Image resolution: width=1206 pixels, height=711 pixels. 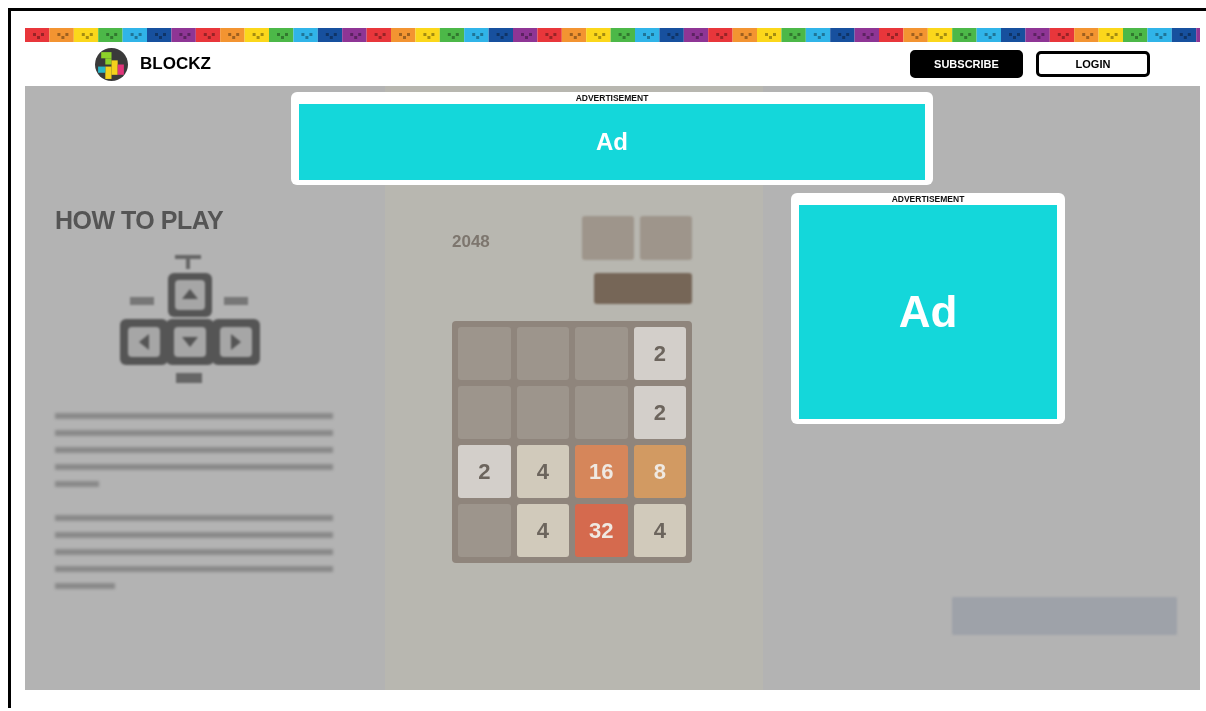 What do you see at coordinates (666, 238) in the screenshot?
I see `best-score-box` at bounding box center [666, 238].